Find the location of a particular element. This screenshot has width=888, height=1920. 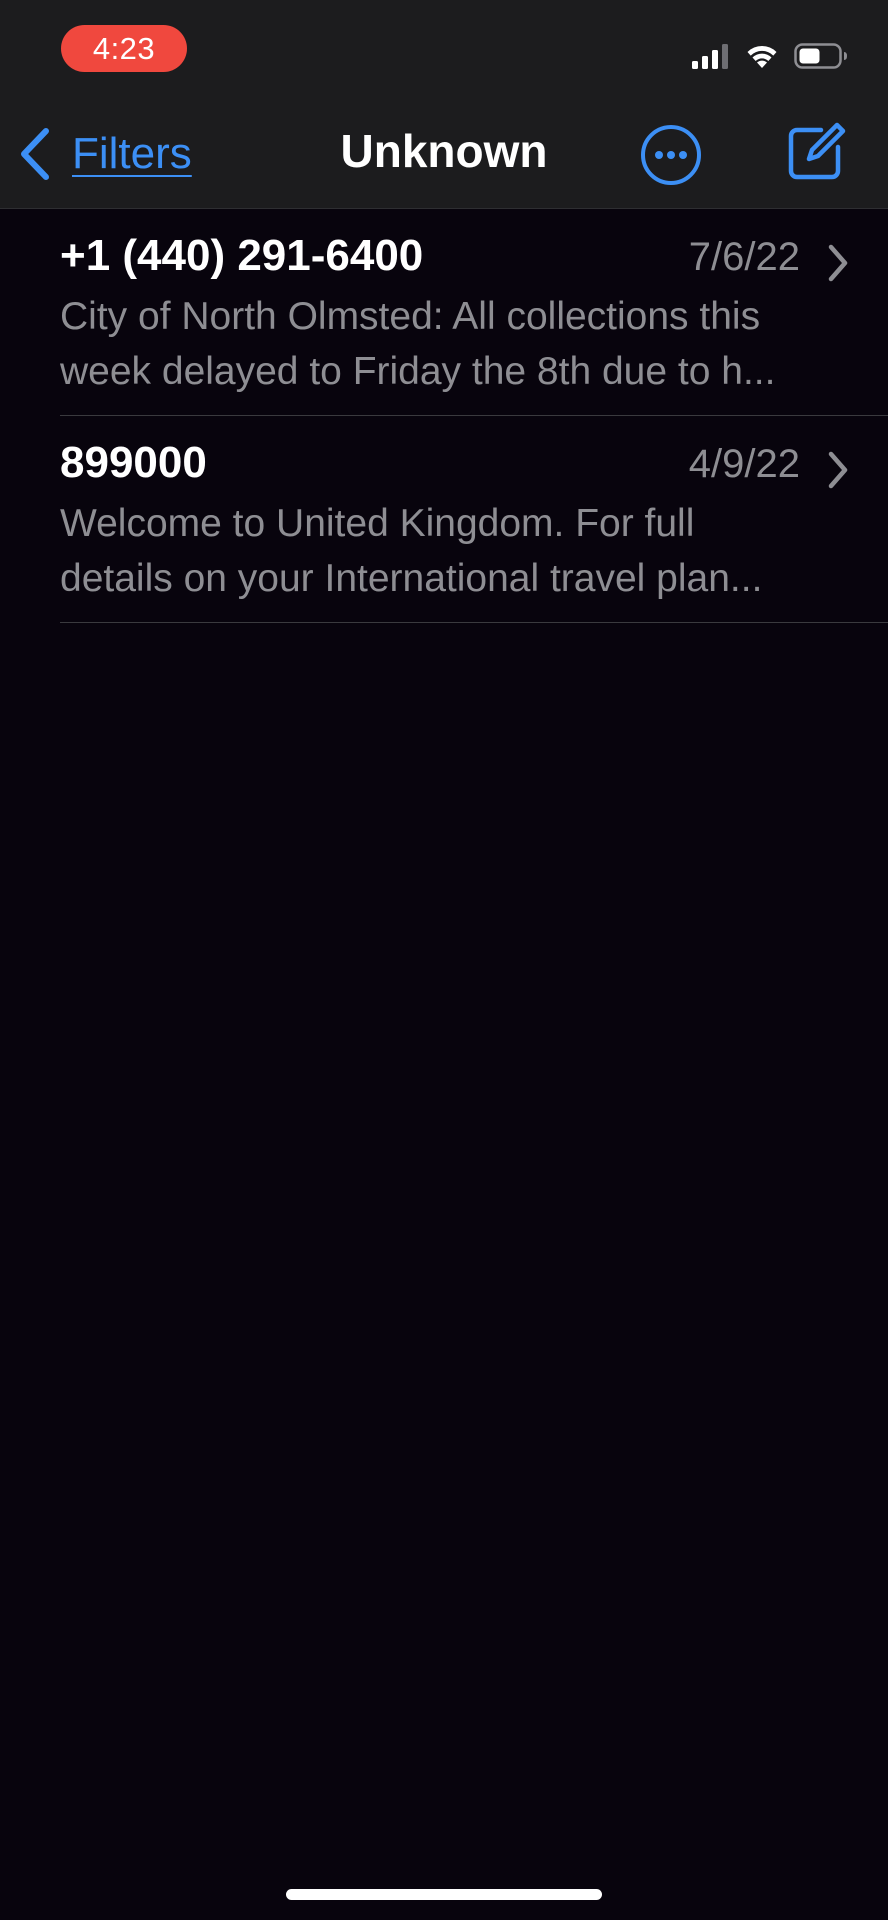

compose-icon is located at coordinates (817, 151).